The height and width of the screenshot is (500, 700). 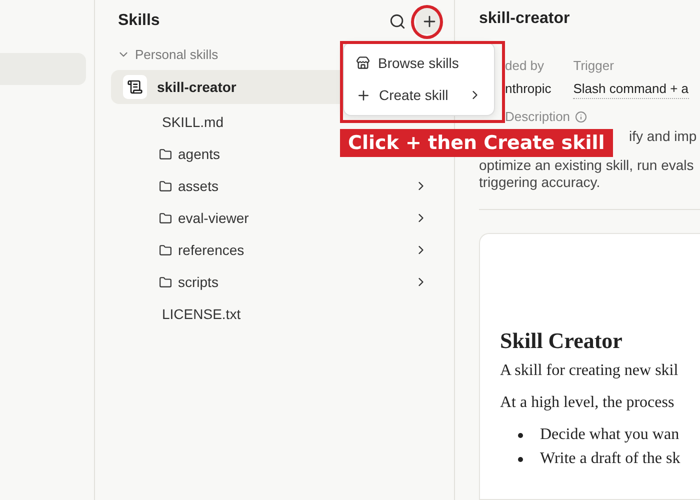 What do you see at coordinates (476, 143) in the screenshot?
I see `annotation-label: Click + then Create skill` at bounding box center [476, 143].